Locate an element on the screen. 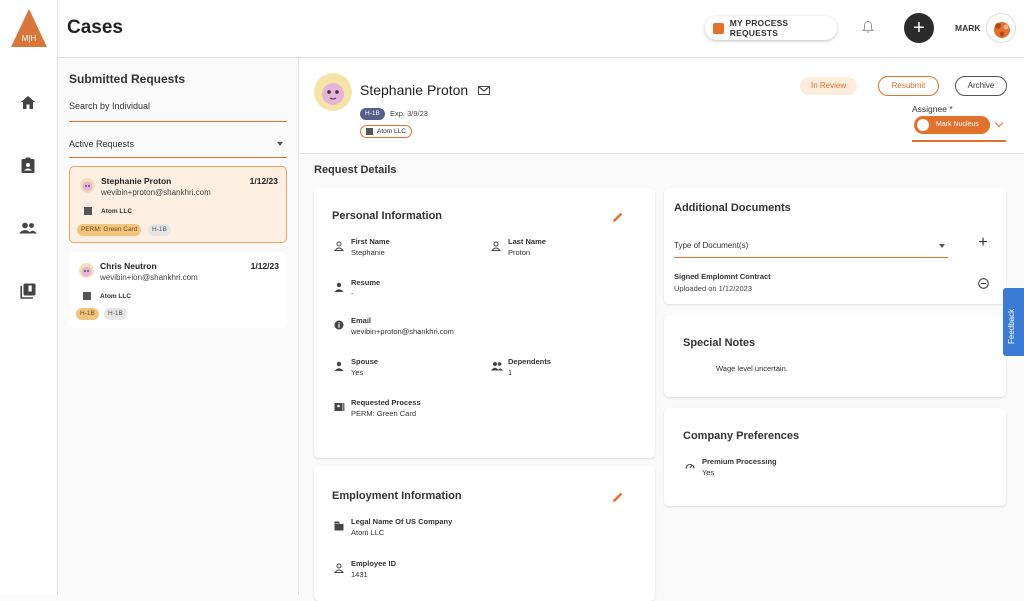 This screenshot has height=601, width=1024. add-document-icon: + is located at coordinates (983, 243).